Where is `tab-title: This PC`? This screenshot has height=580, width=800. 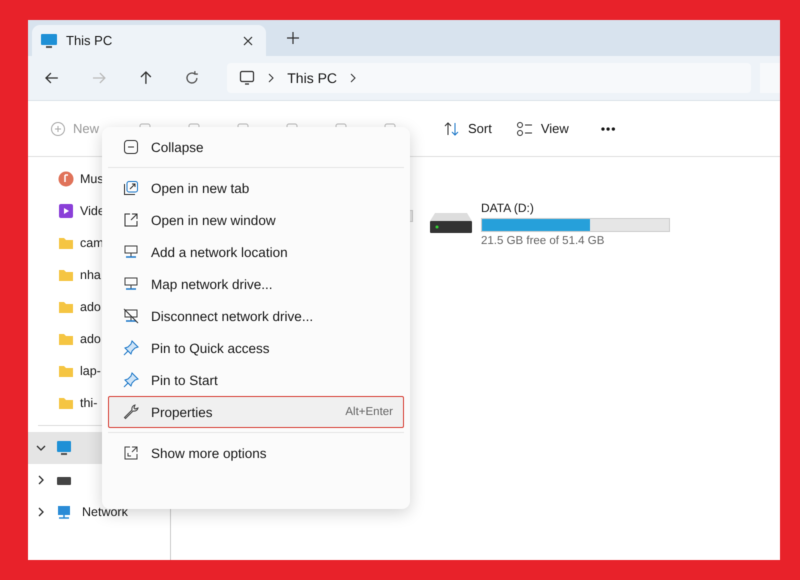 tab-title: This PC is located at coordinates (90, 40).